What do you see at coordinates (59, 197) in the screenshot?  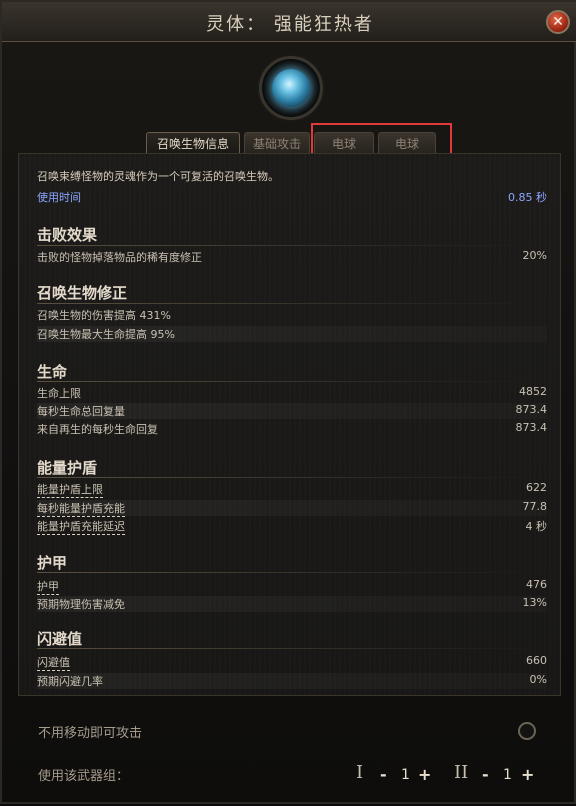 I see `use-time-label: 使用时间` at bounding box center [59, 197].